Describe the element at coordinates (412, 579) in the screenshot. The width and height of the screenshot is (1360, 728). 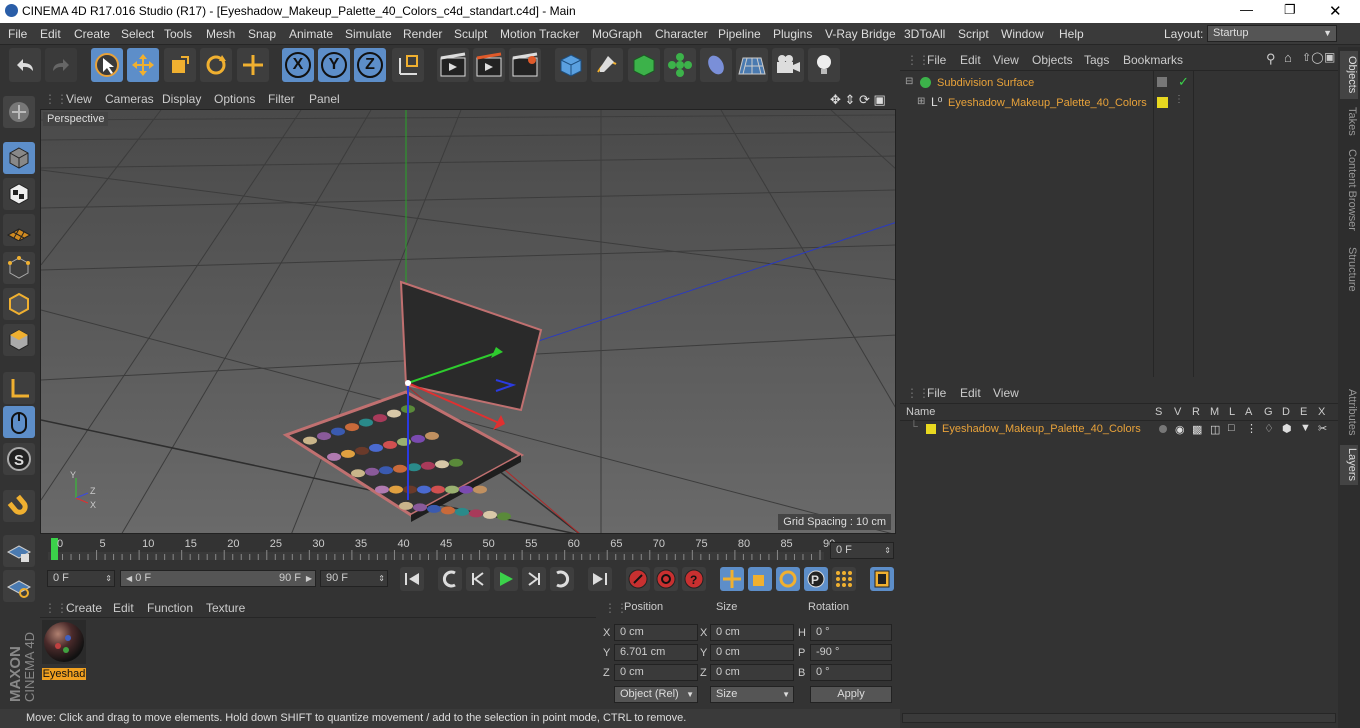
I see `go-to-start-button` at that location.